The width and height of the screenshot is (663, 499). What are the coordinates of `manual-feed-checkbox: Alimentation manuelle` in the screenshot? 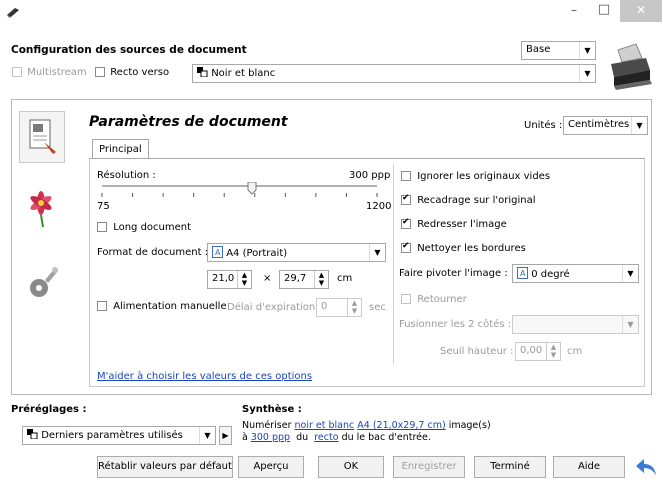 It's located at (162, 306).